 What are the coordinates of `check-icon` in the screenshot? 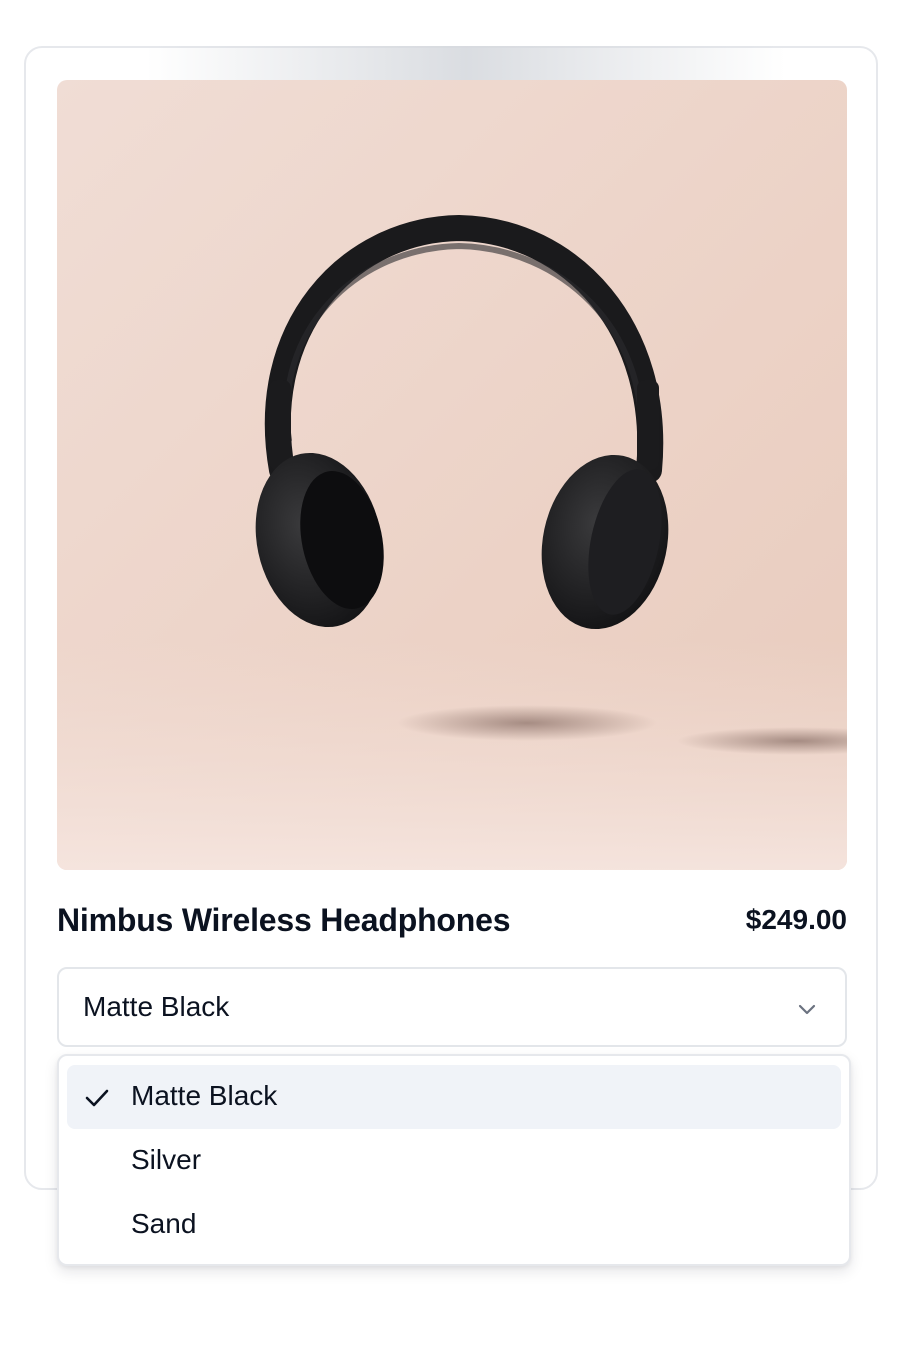 It's located at (97, 1098).